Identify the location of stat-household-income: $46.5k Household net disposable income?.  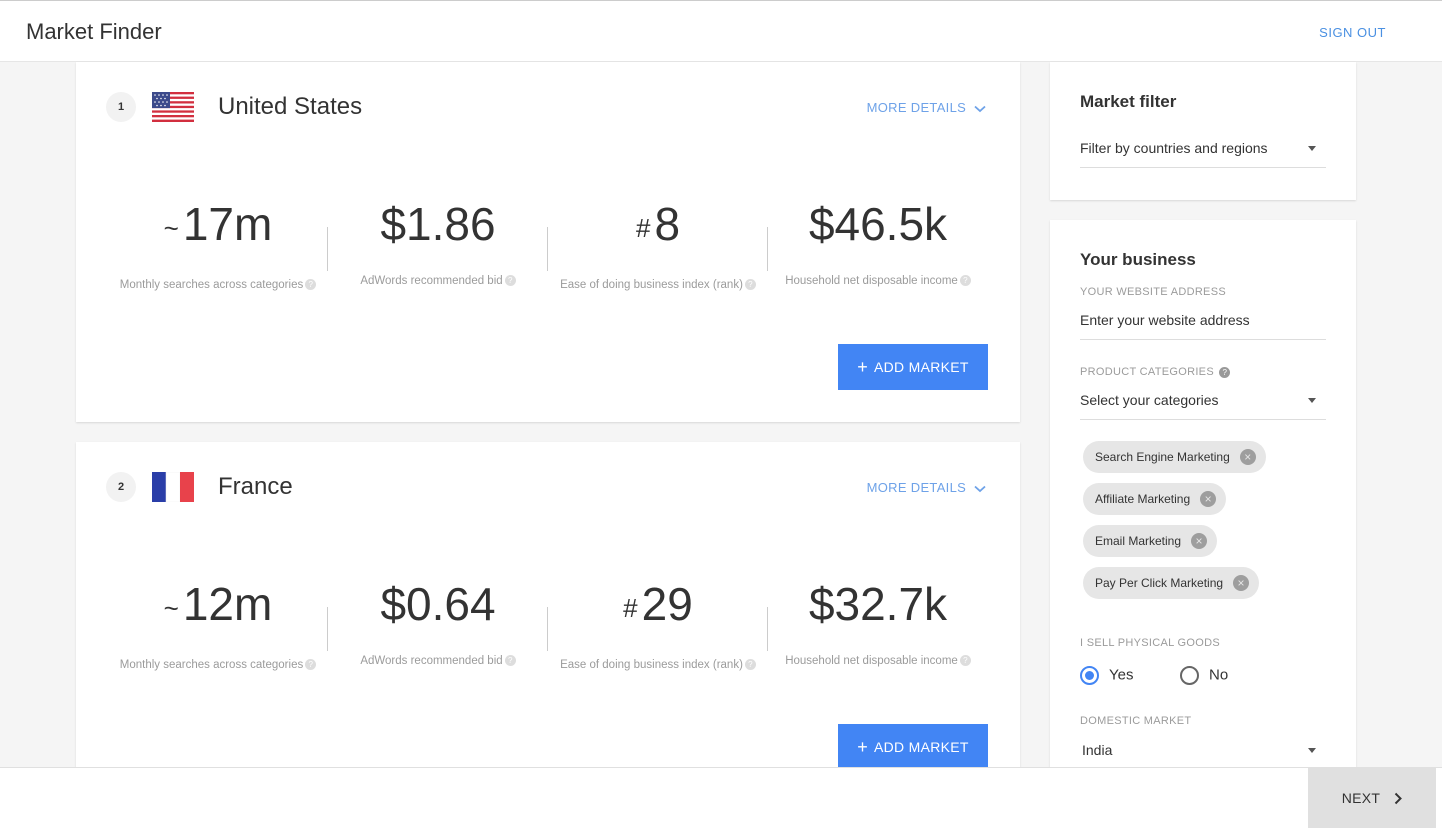
(878, 240).